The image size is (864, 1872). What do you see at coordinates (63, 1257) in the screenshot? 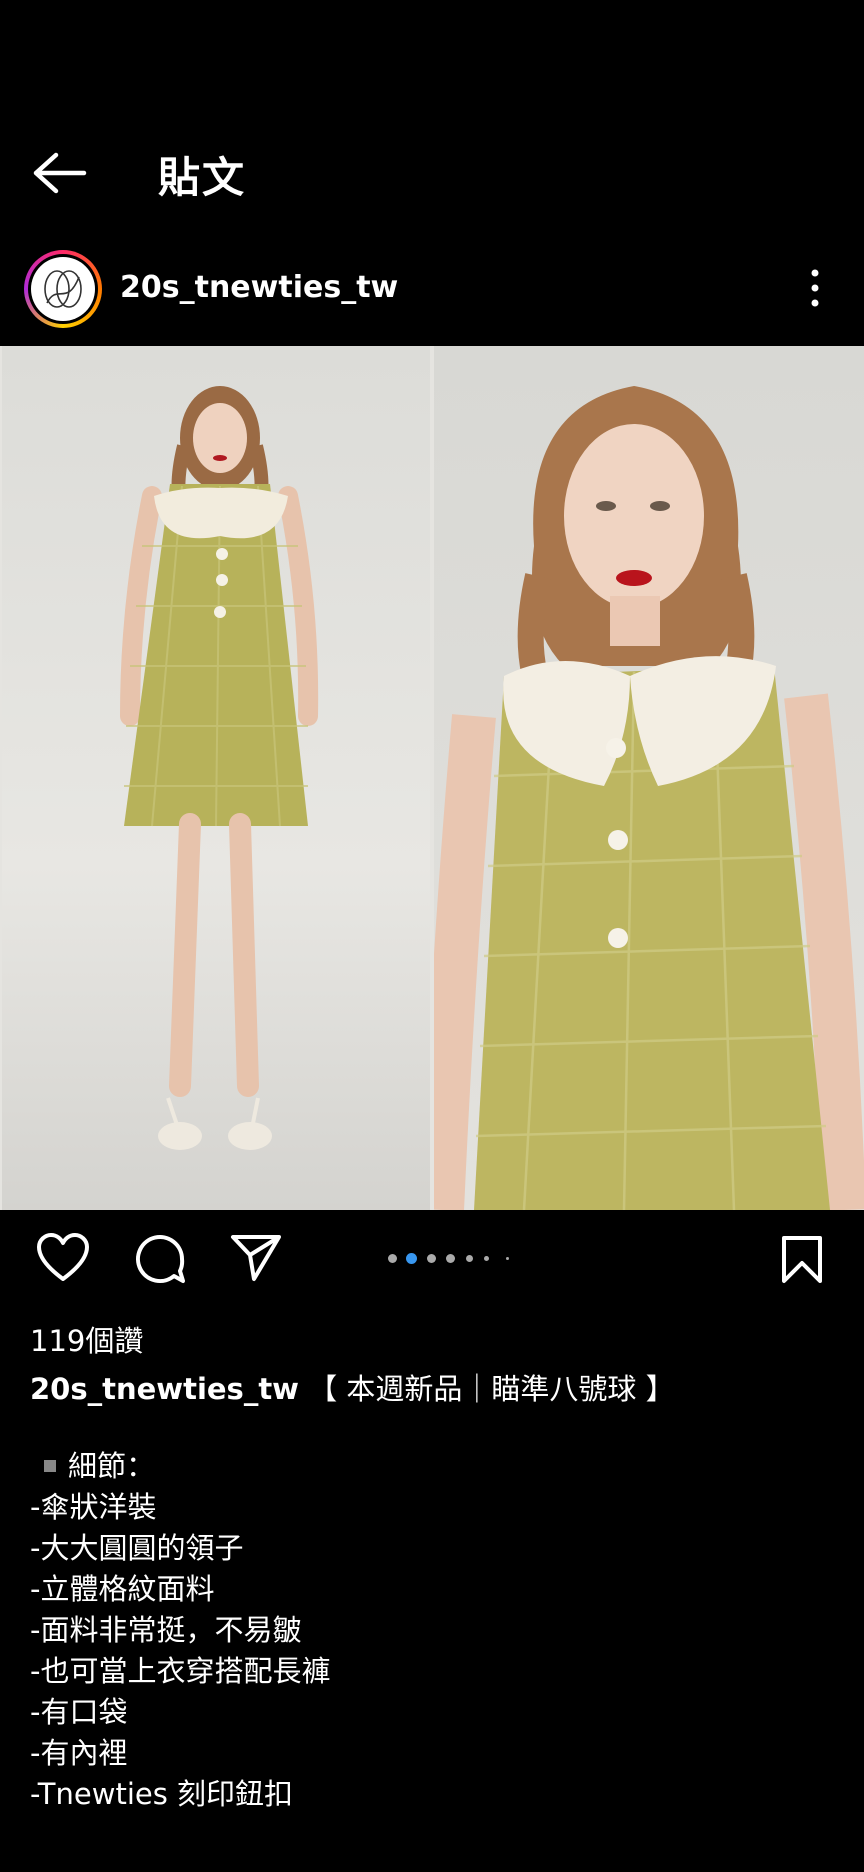
I see `heart-icon` at bounding box center [63, 1257].